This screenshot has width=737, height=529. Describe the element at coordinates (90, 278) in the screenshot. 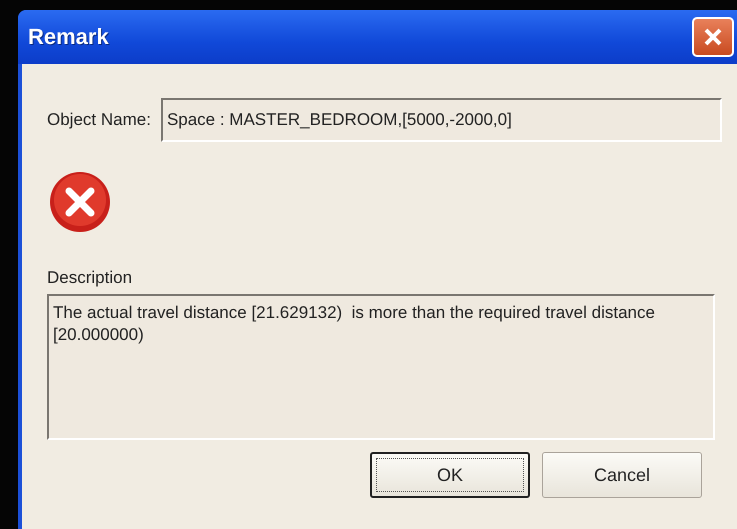

I see `description-label: Description` at that location.